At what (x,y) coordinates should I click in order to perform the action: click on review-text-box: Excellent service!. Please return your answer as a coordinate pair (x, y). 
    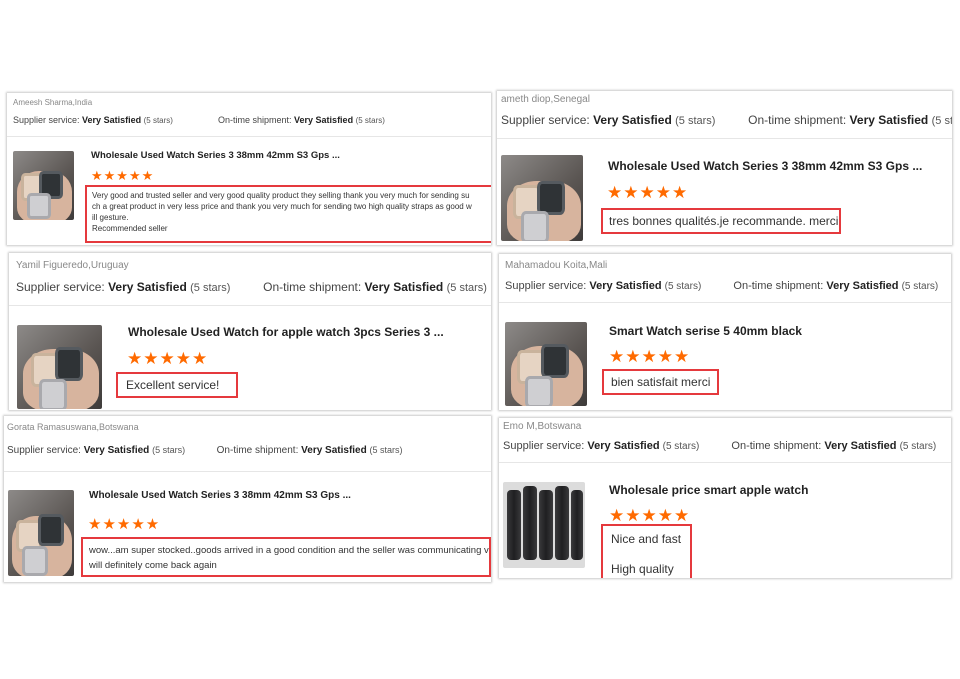
    Looking at the image, I should click on (177, 385).